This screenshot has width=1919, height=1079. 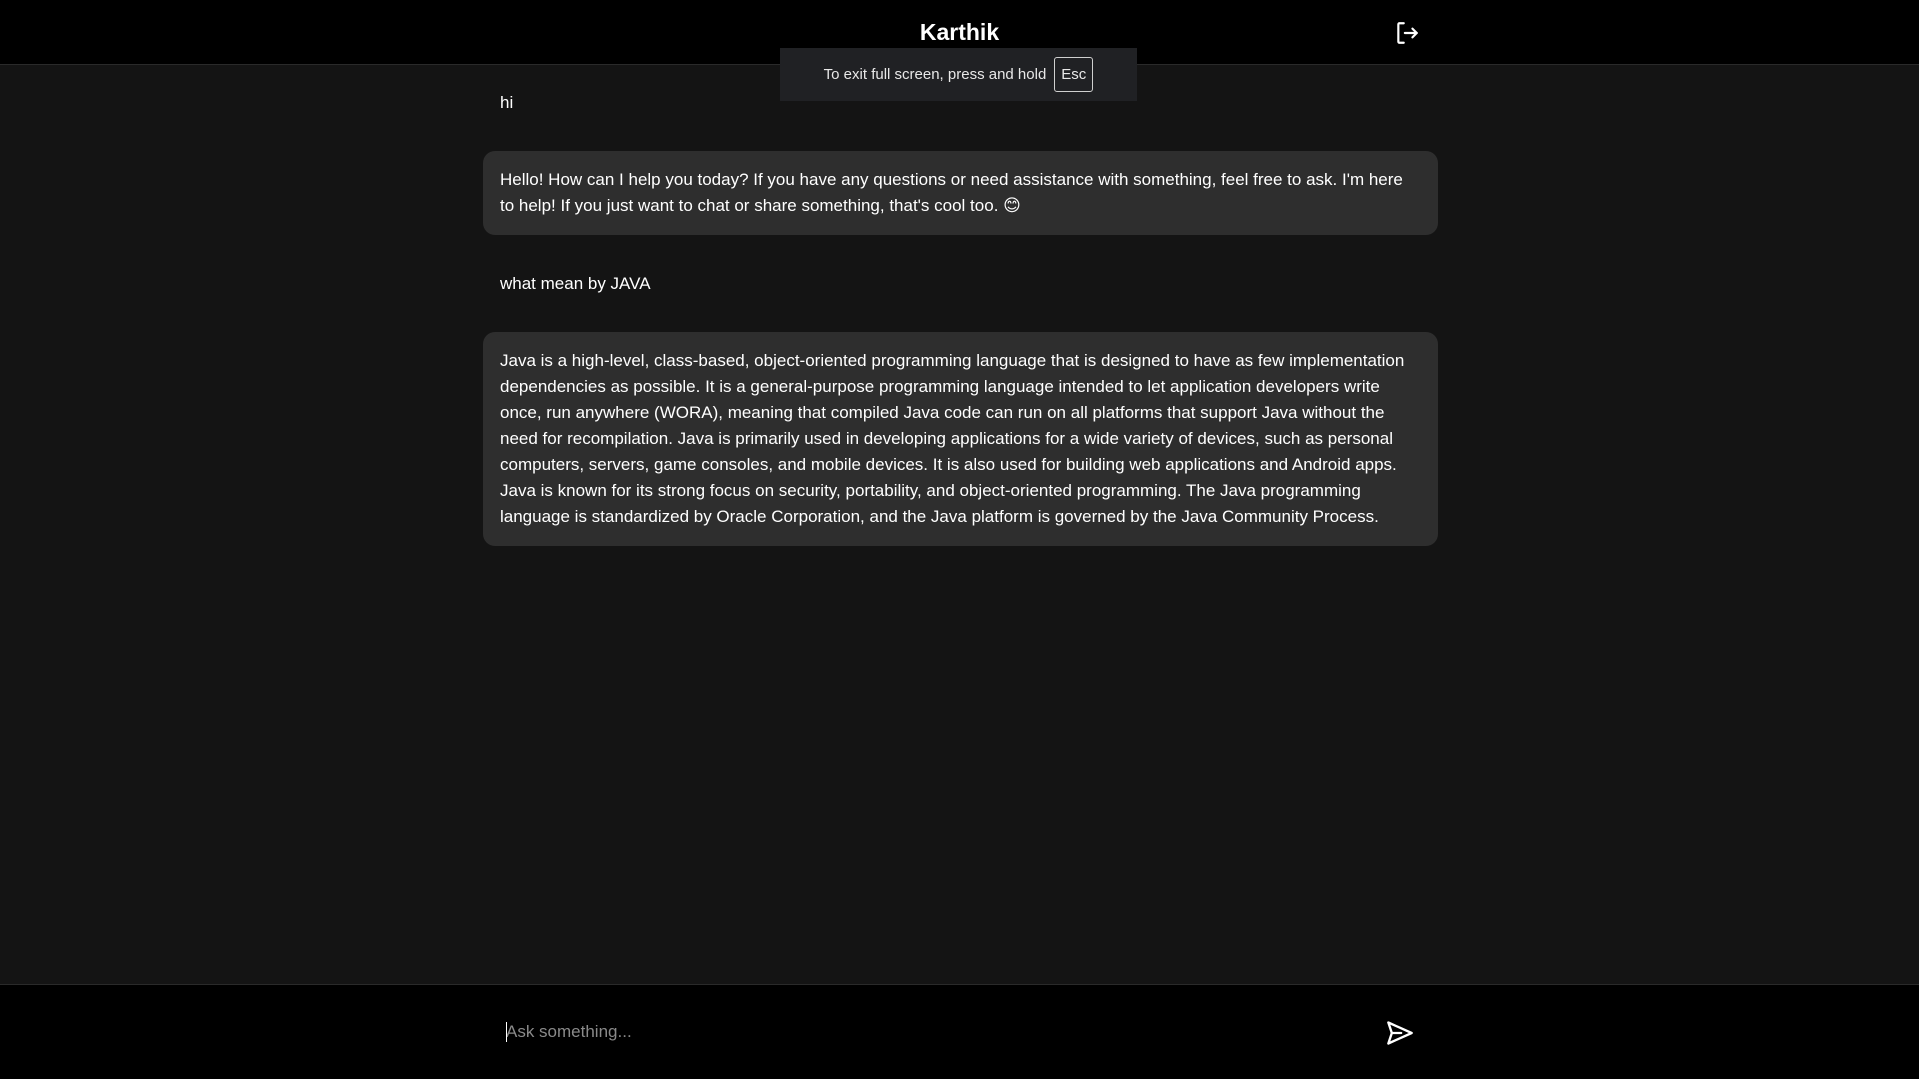 What do you see at coordinates (936, 1032) in the screenshot?
I see `message-input` at bounding box center [936, 1032].